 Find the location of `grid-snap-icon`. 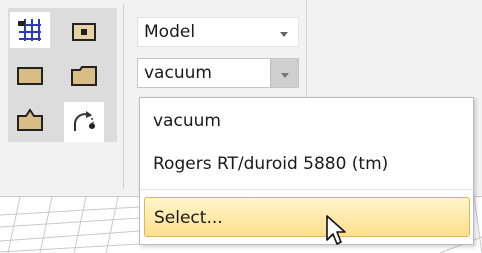

grid-snap-icon is located at coordinates (30, 30).